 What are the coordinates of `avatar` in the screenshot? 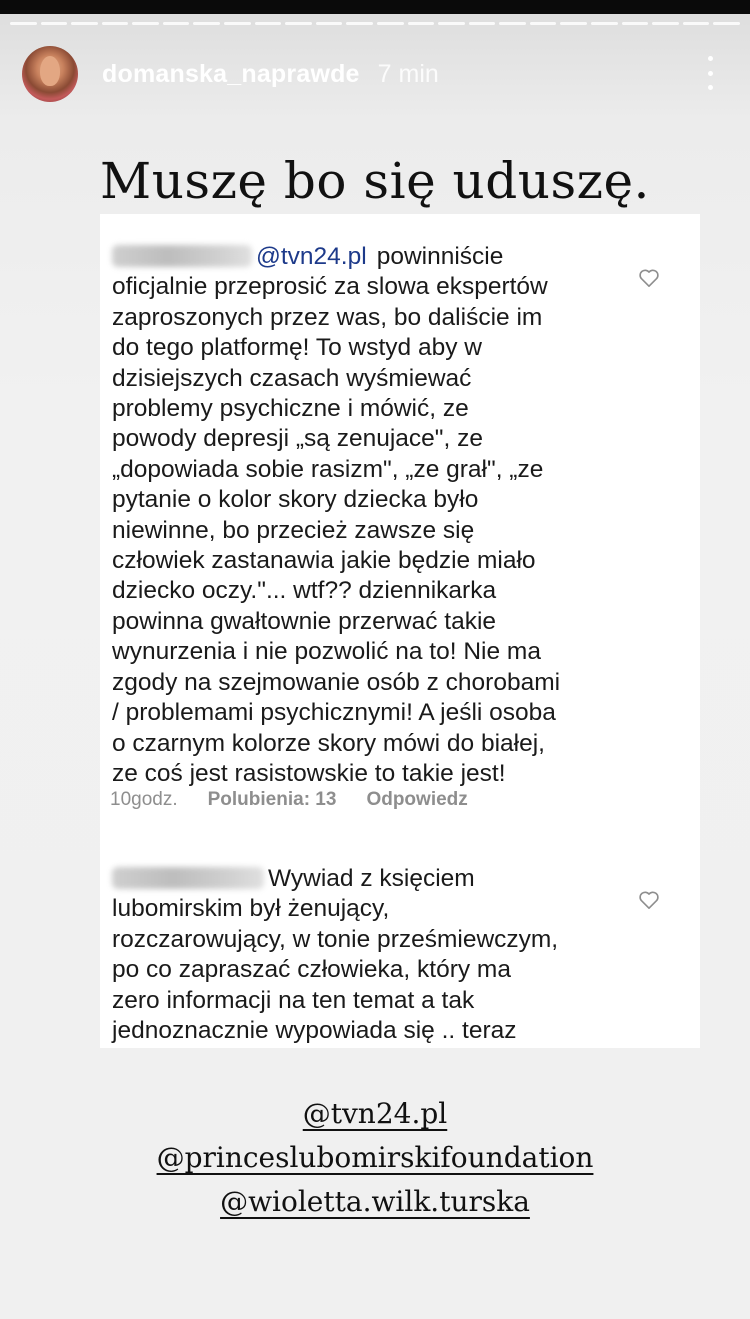 It's located at (50, 74).